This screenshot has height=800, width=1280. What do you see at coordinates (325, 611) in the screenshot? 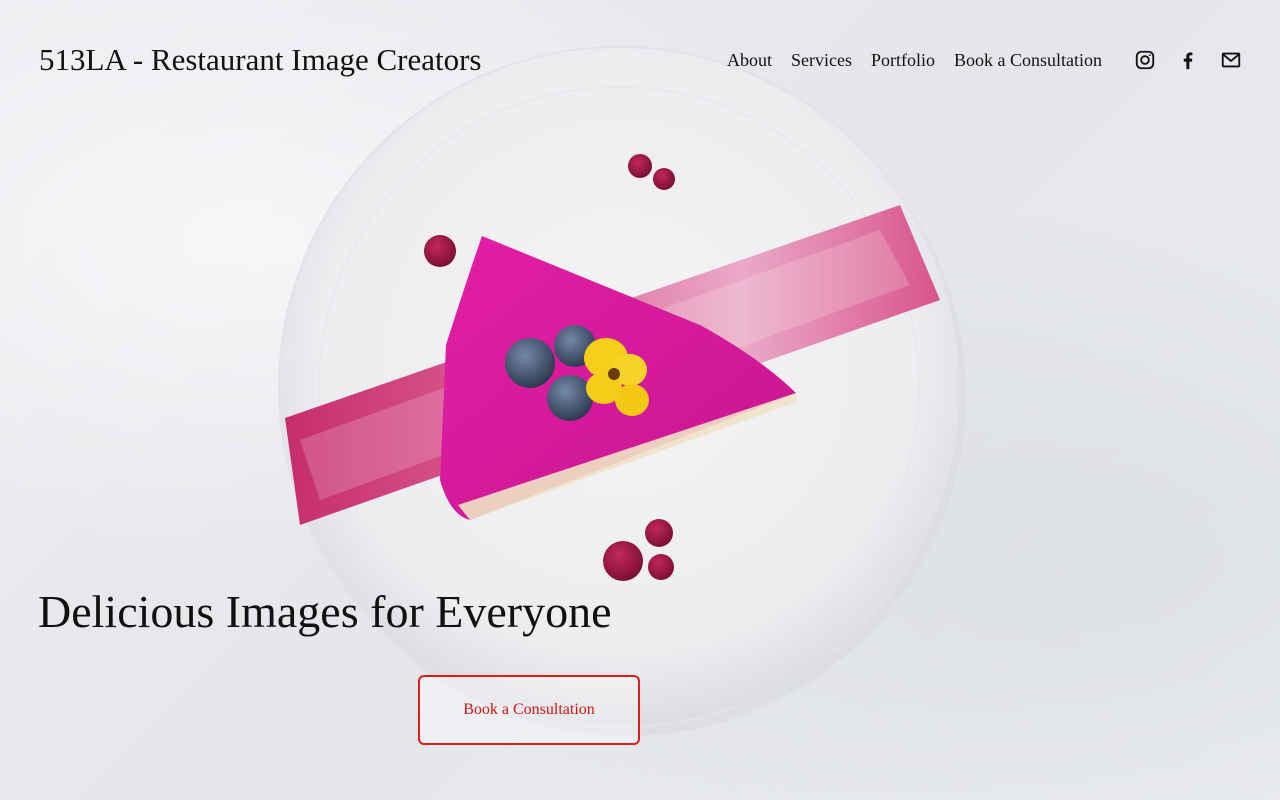
I see `hero-heading: Delicious Images for Everyone` at bounding box center [325, 611].